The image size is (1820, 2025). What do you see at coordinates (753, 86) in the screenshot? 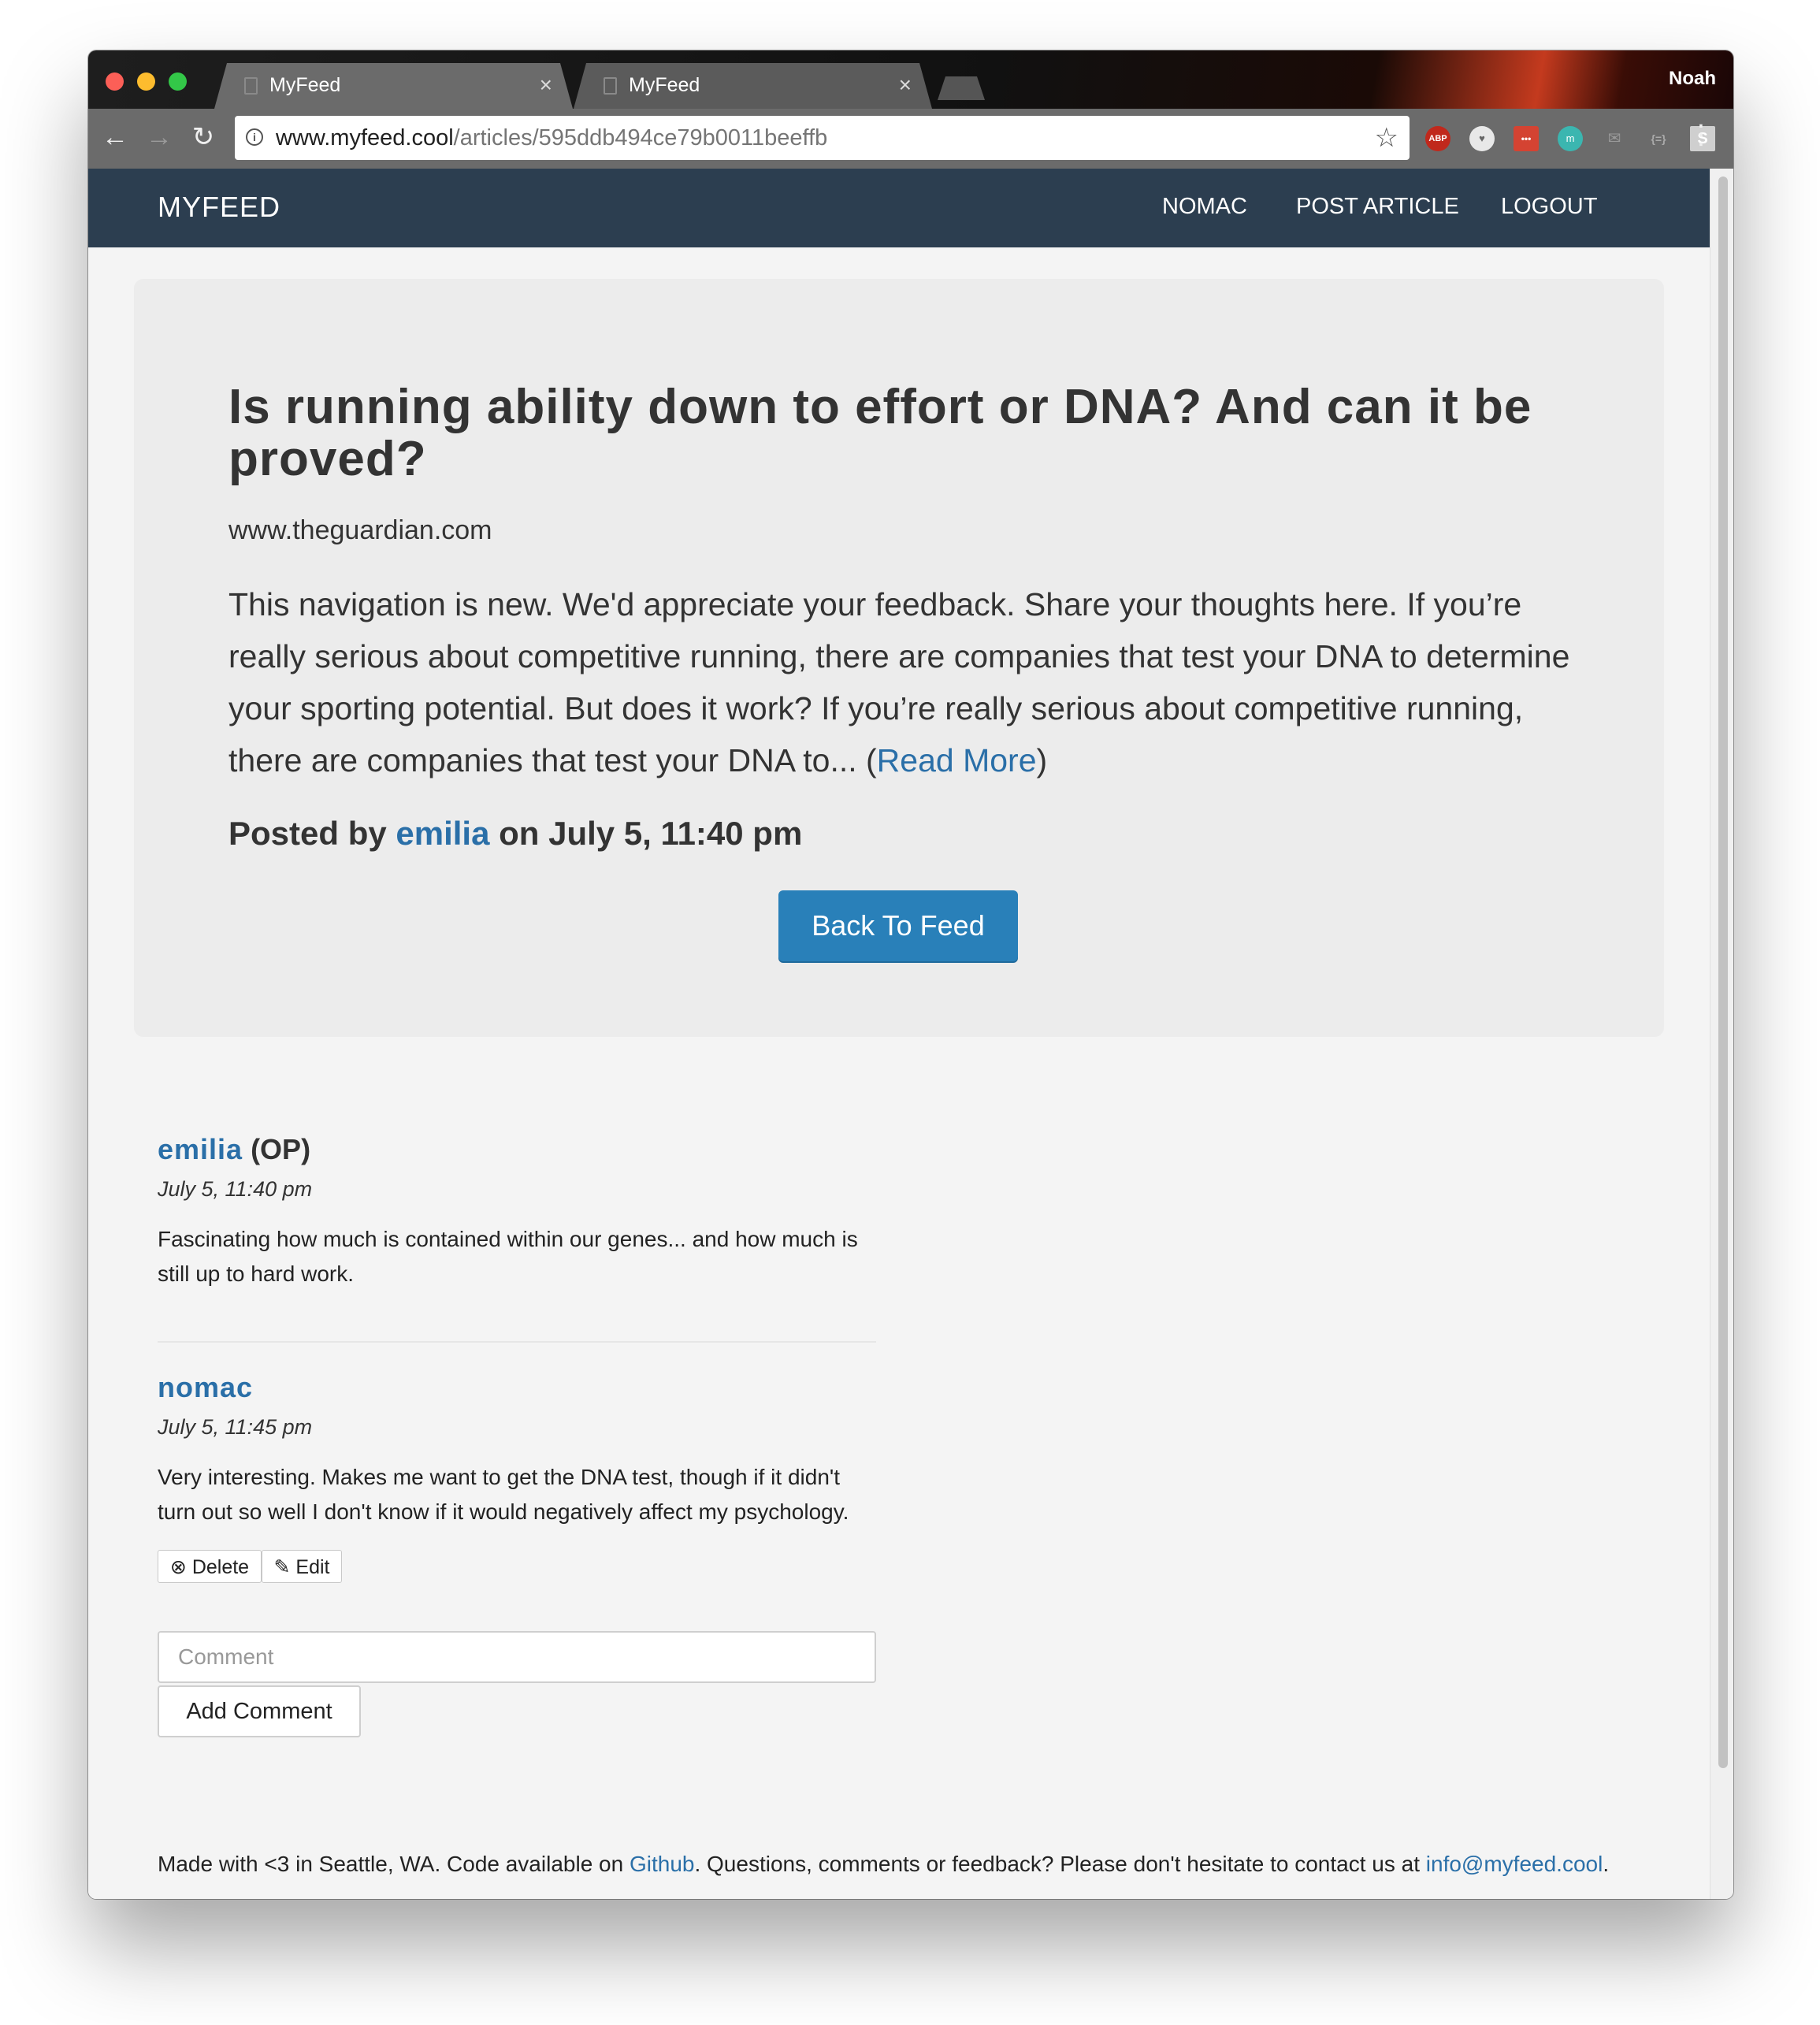
I see `browser-tab-2: MyFeed ×` at bounding box center [753, 86].